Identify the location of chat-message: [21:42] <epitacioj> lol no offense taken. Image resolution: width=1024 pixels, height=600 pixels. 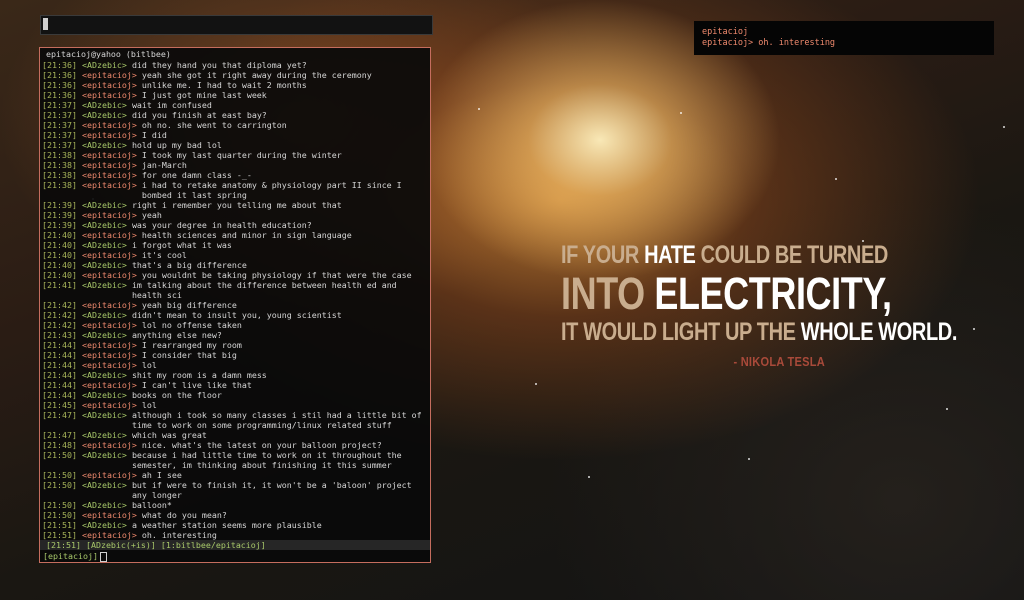
(235, 325).